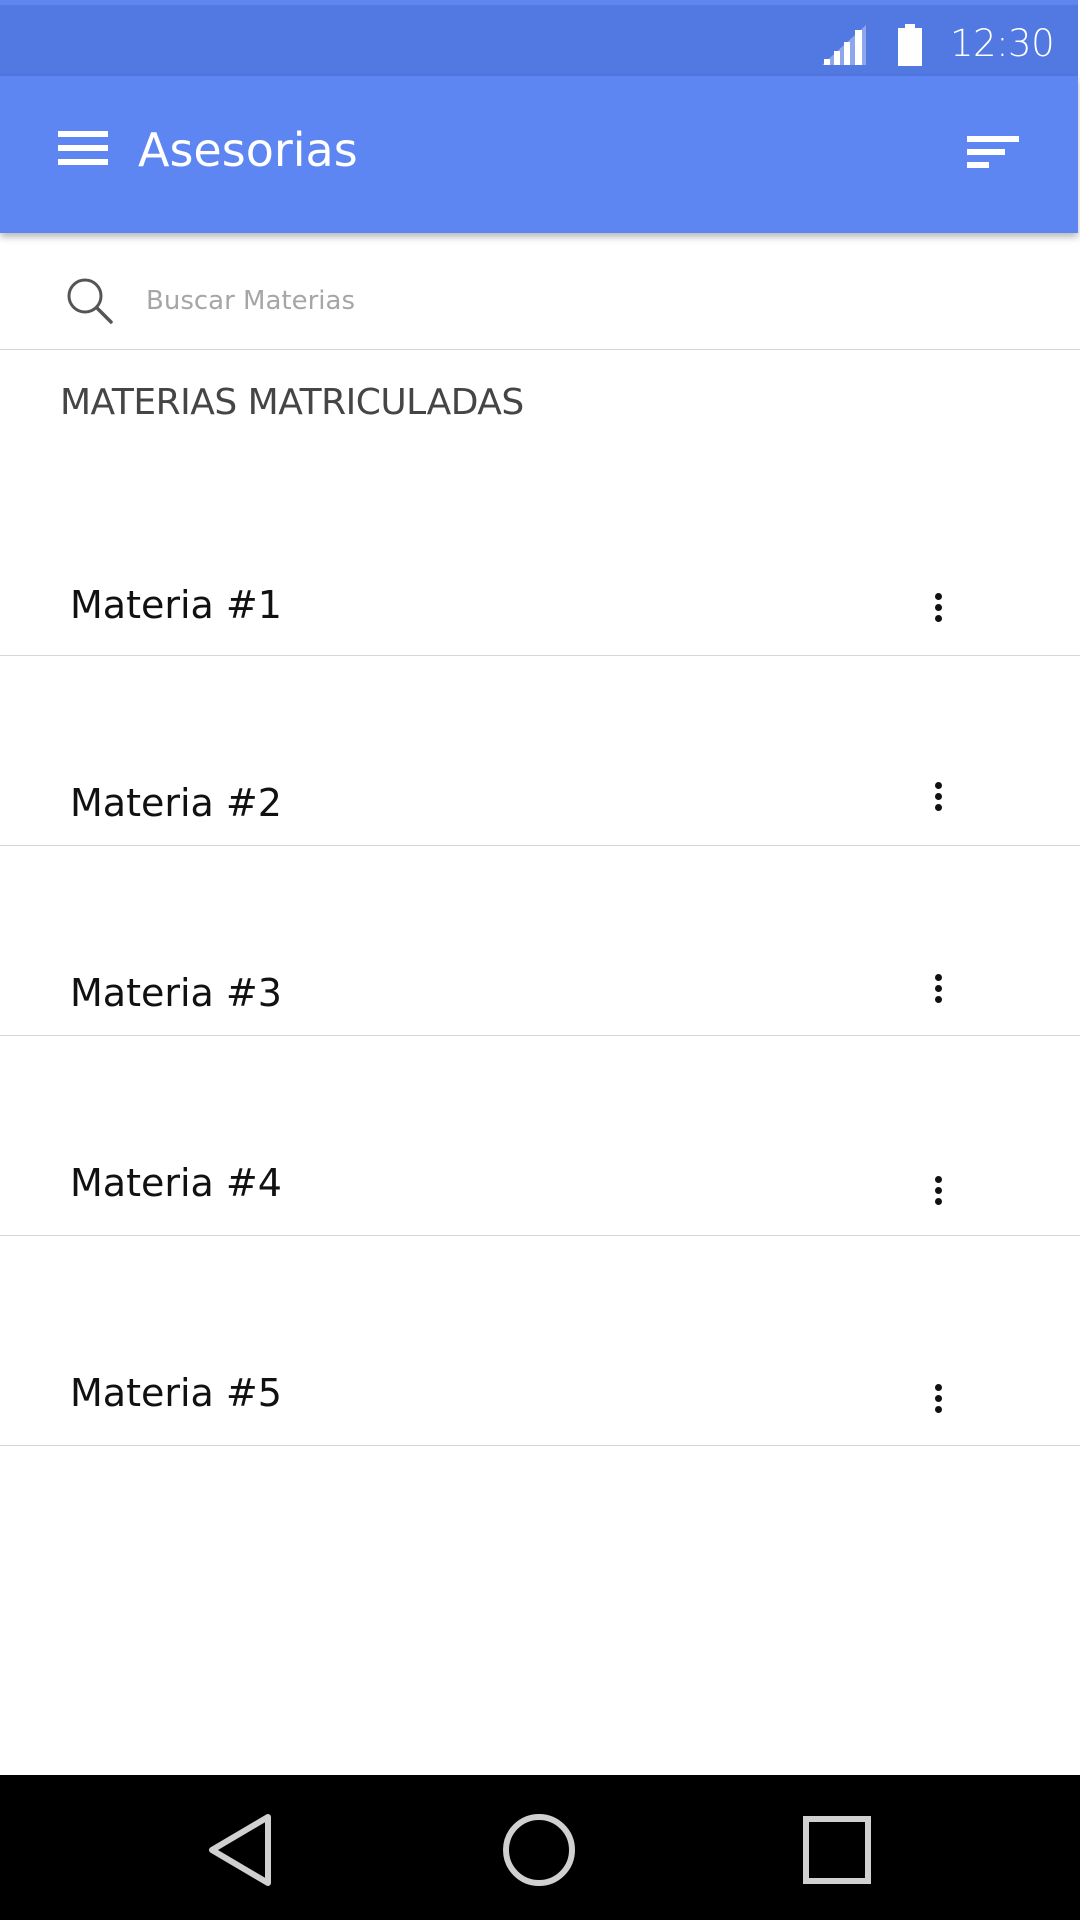  Describe the element at coordinates (248, 150) in the screenshot. I see `app-title: Asesorias` at that location.